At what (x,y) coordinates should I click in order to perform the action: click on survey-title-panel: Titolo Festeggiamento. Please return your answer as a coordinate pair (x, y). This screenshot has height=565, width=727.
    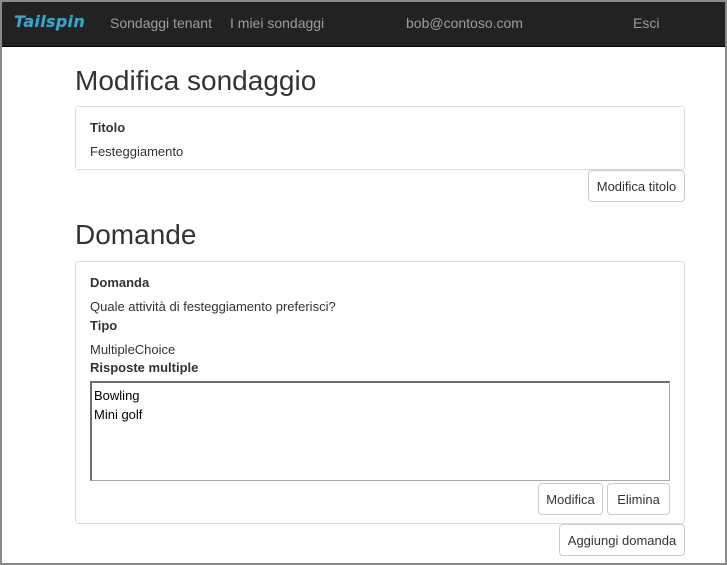
    Looking at the image, I should click on (380, 138).